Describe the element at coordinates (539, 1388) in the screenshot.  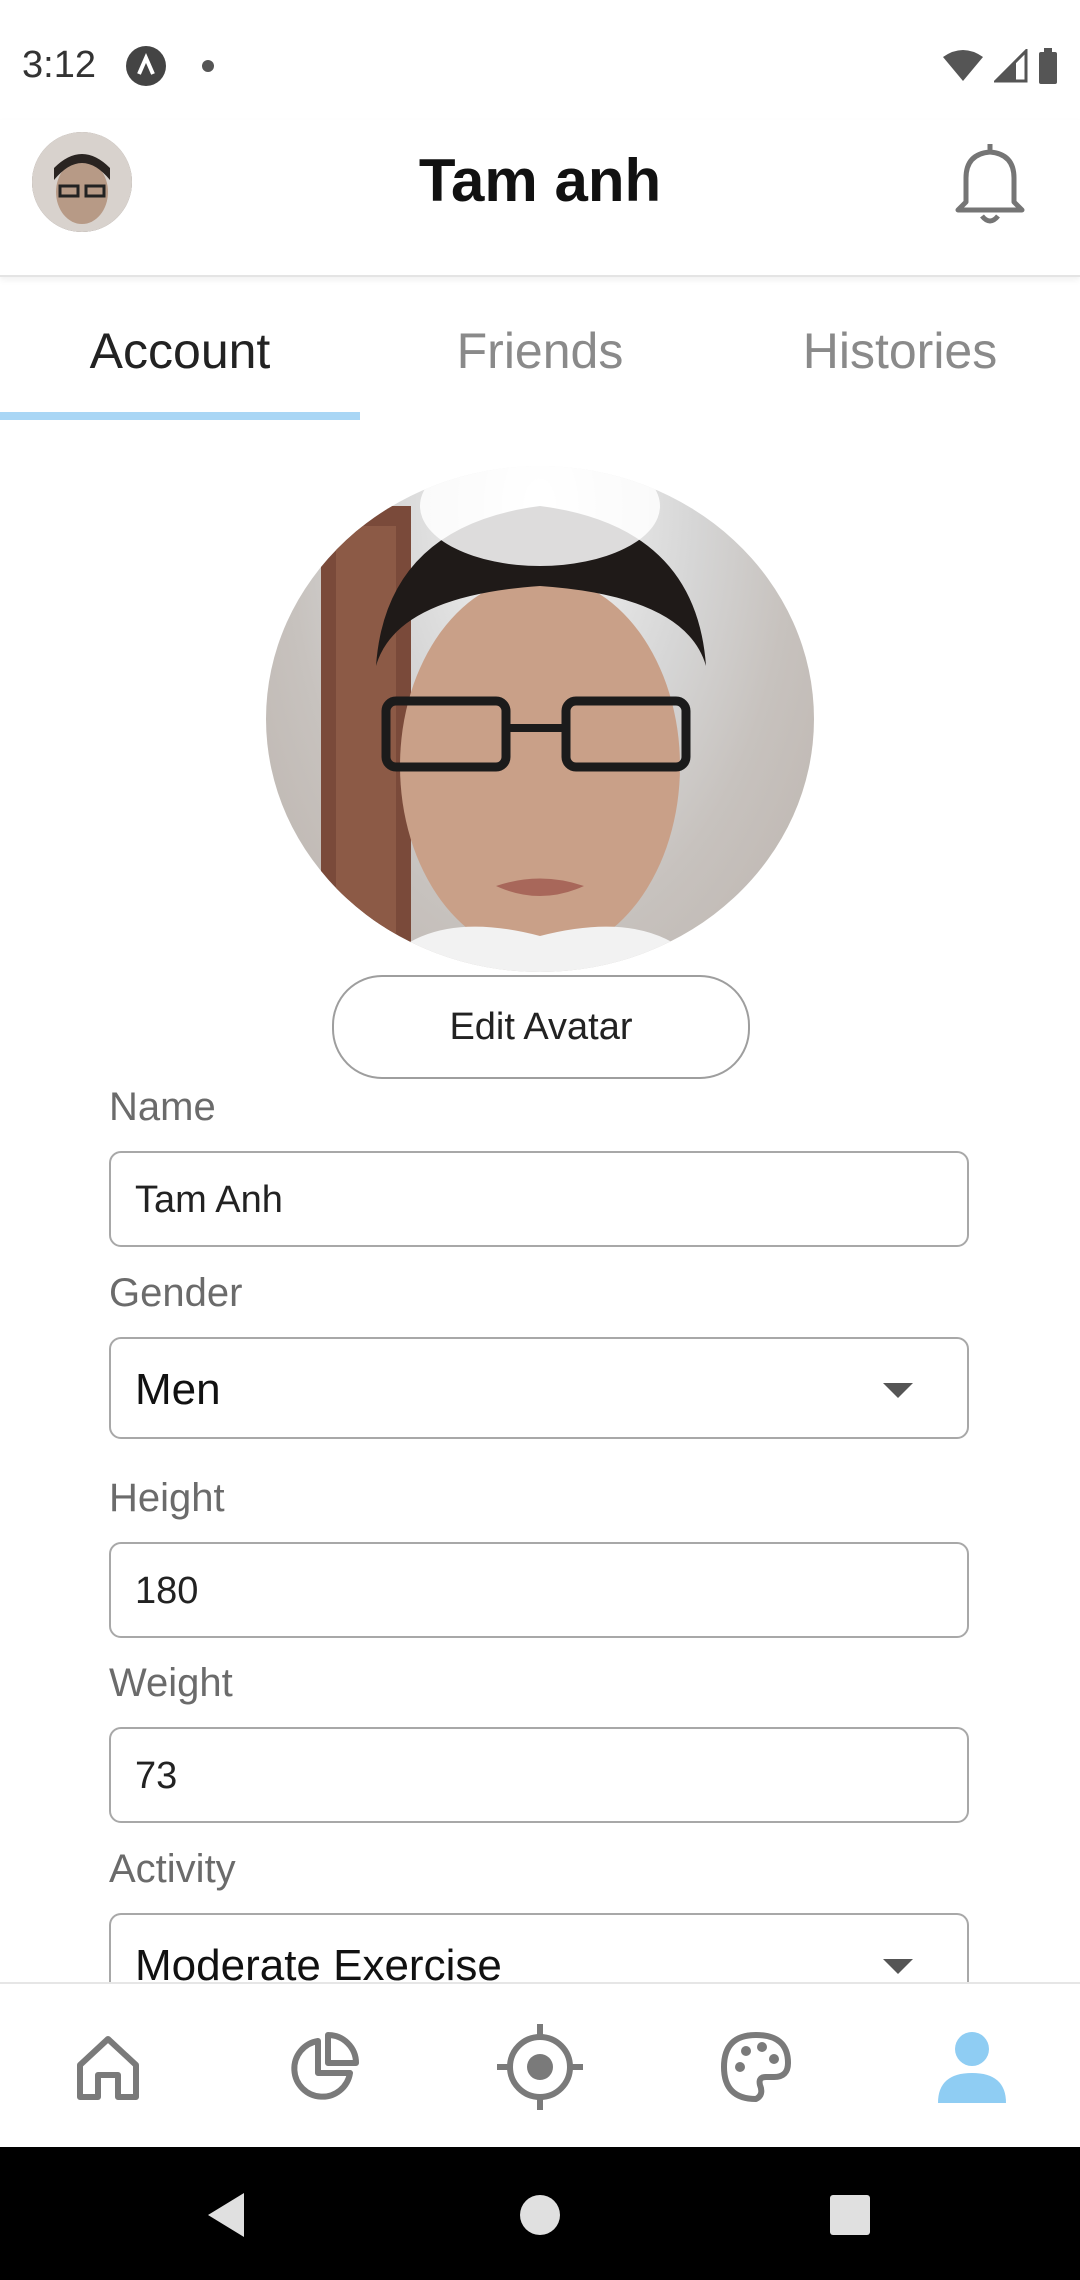
I see `gender-select: Men` at that location.